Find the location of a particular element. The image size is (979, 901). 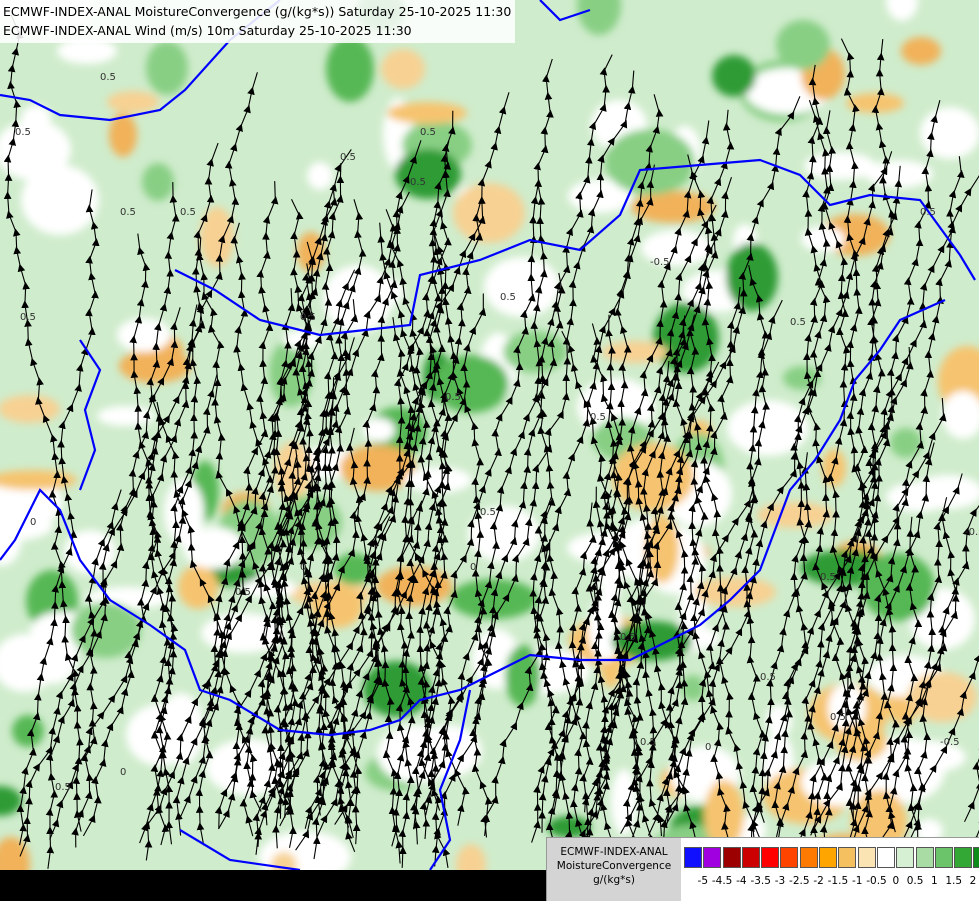

legend-tick-label: -0.5 is located at coordinates (876, 881).